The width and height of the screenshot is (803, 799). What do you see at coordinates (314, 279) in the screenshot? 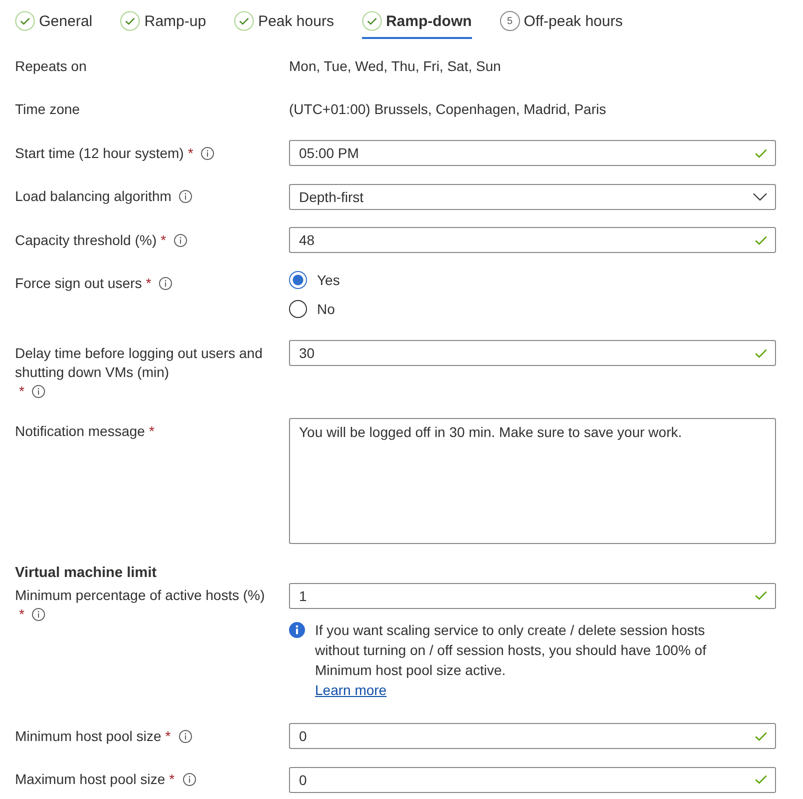
I see `radio-option: Yes` at bounding box center [314, 279].